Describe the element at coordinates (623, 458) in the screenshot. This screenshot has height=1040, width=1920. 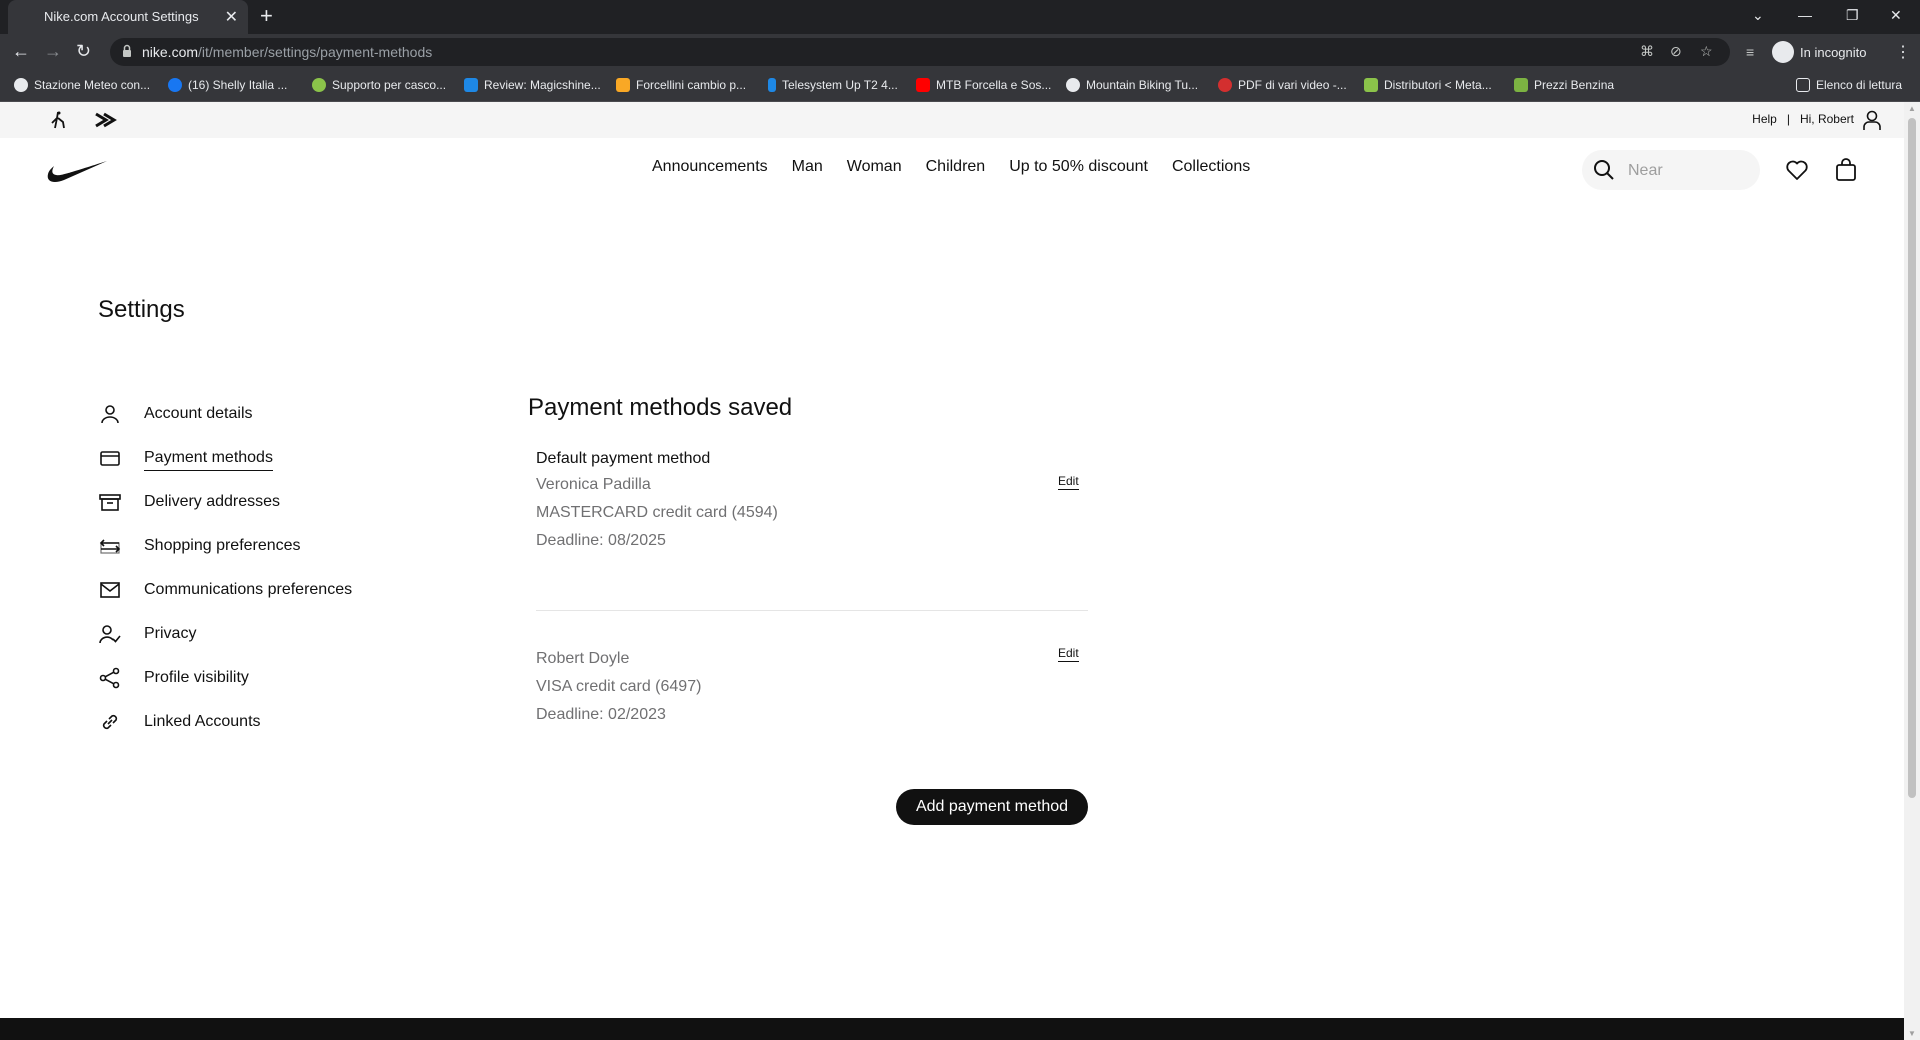
I see `default-payment-label: Default payment method` at that location.